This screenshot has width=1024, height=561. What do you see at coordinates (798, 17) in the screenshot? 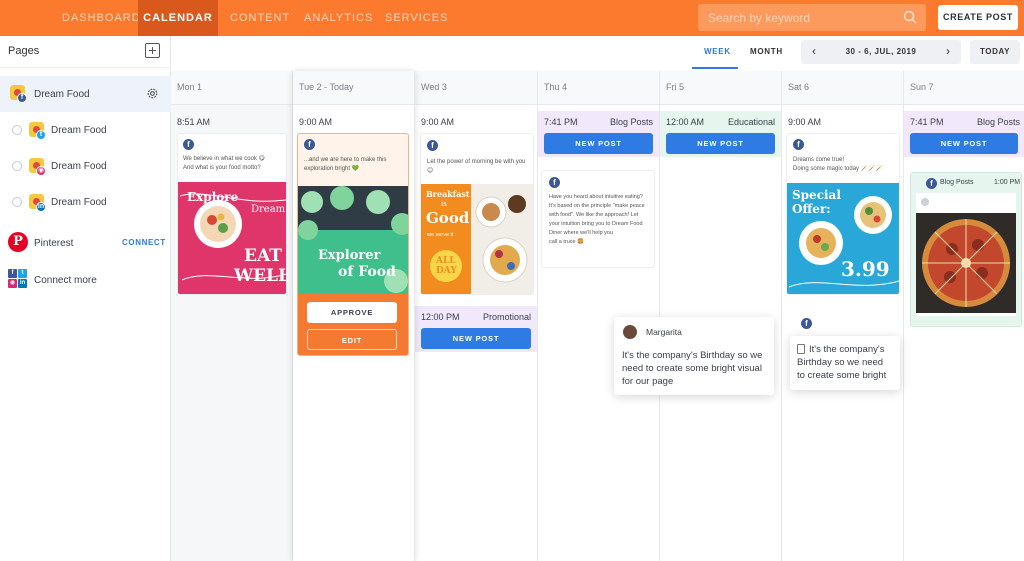
I see `search-input` at bounding box center [798, 17].